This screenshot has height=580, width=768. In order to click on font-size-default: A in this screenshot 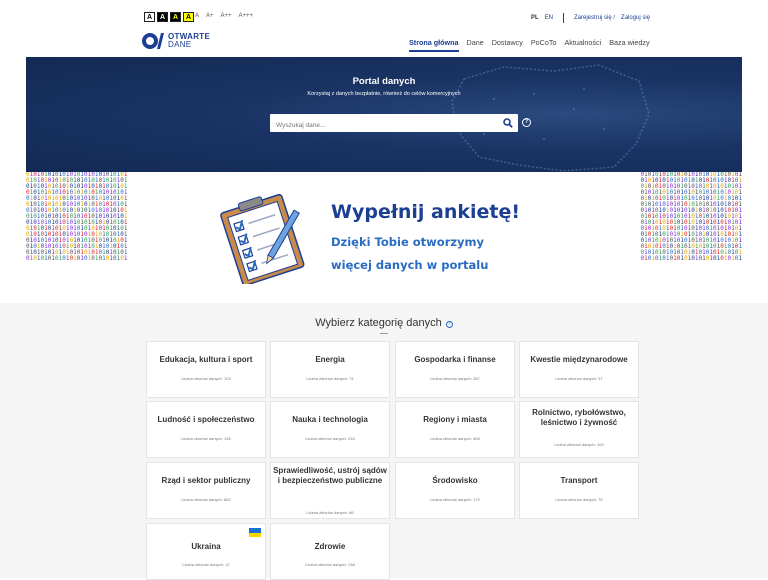, I will do `click(197, 16)`.